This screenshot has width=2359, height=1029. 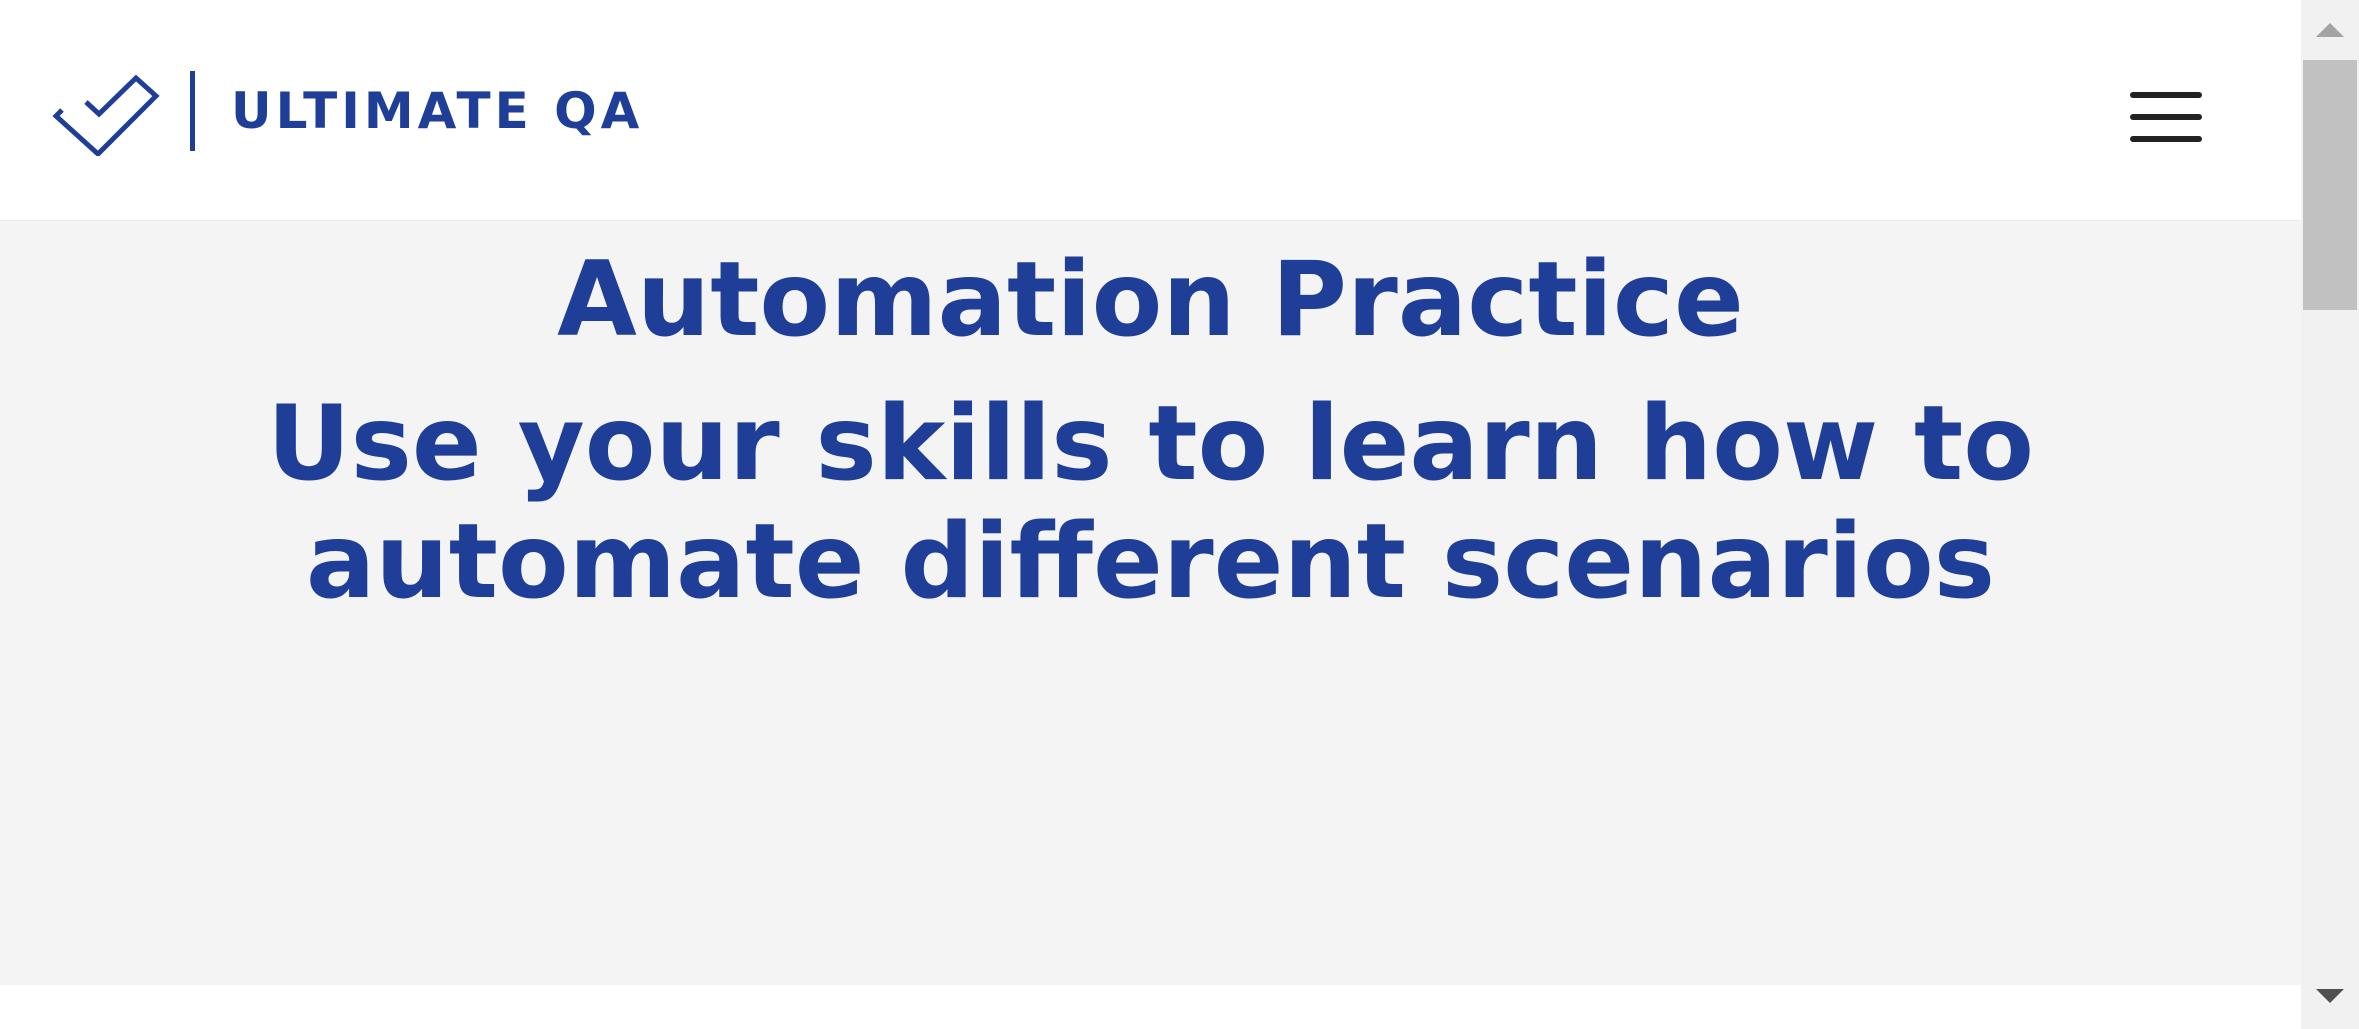 I want to click on content-below-fold, so click(x=1150, y=1007).